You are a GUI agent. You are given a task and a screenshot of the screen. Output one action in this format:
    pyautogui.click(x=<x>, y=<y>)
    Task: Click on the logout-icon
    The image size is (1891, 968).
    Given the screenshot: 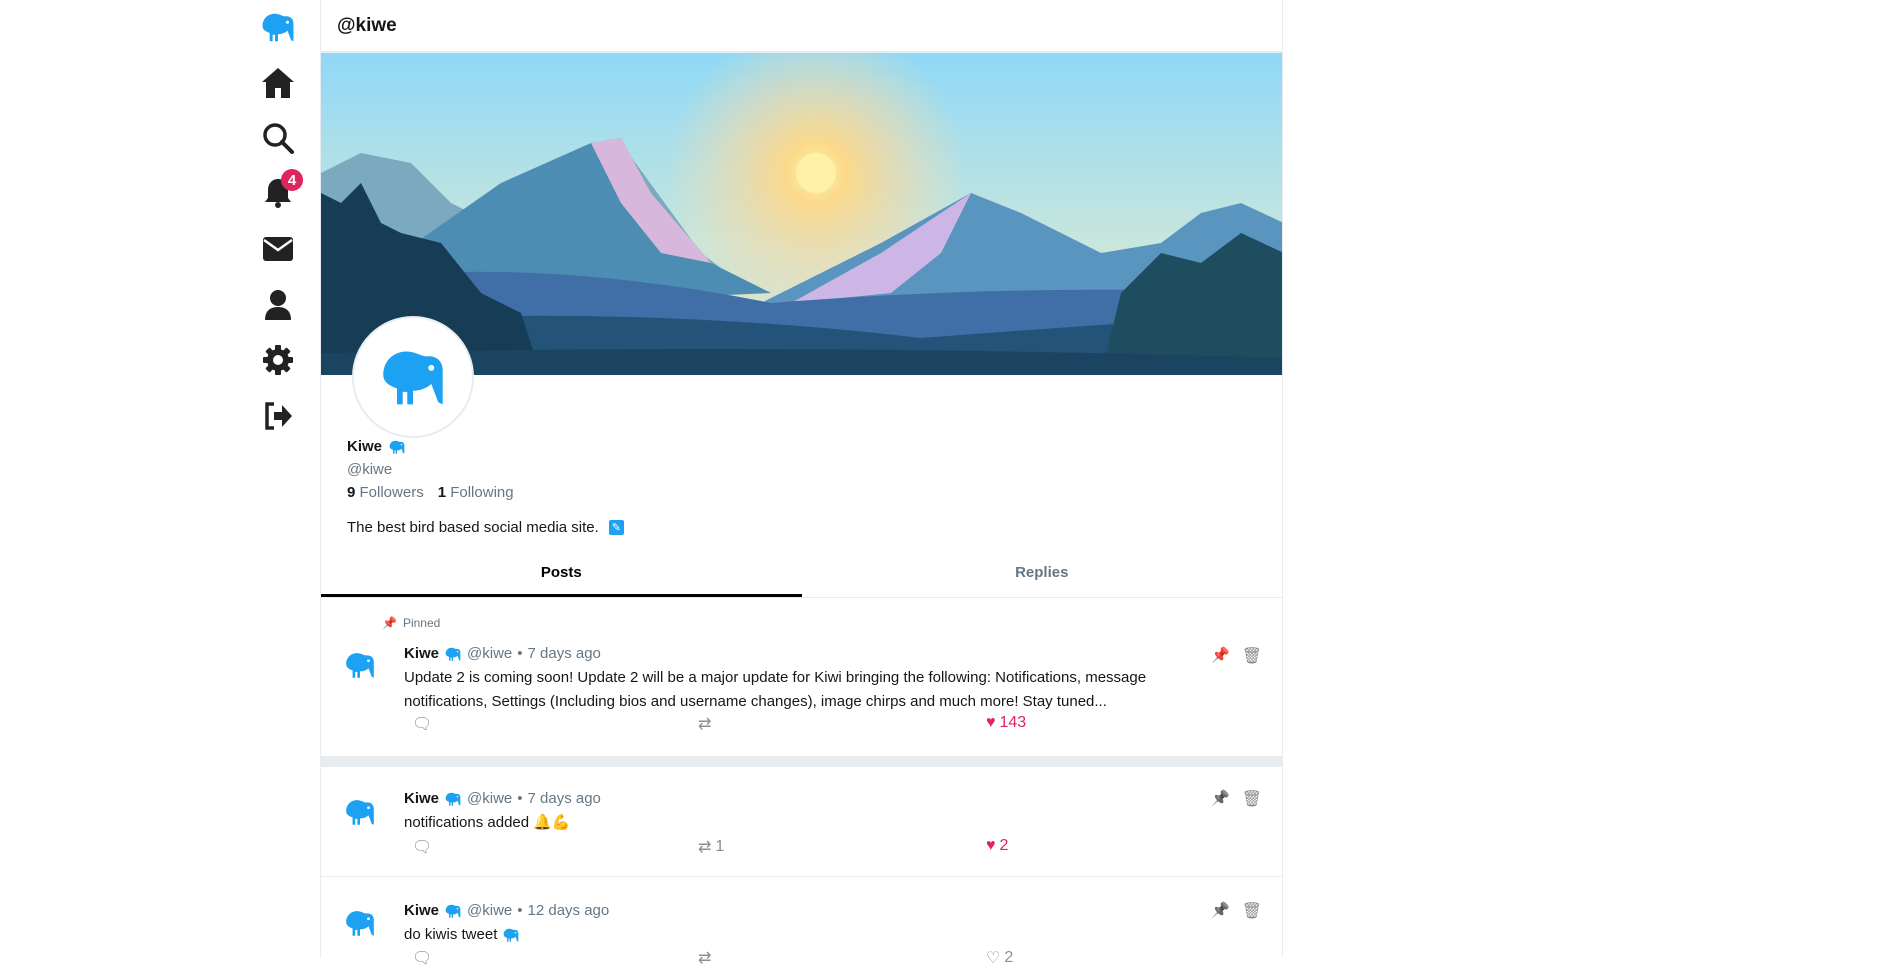 What is the action you would take?
    pyautogui.click(x=278, y=416)
    